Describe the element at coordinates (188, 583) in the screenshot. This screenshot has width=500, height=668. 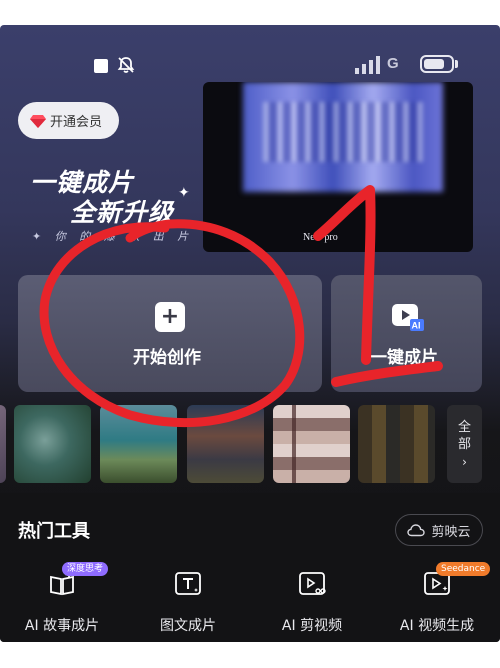
I see `text-frame-icon` at that location.